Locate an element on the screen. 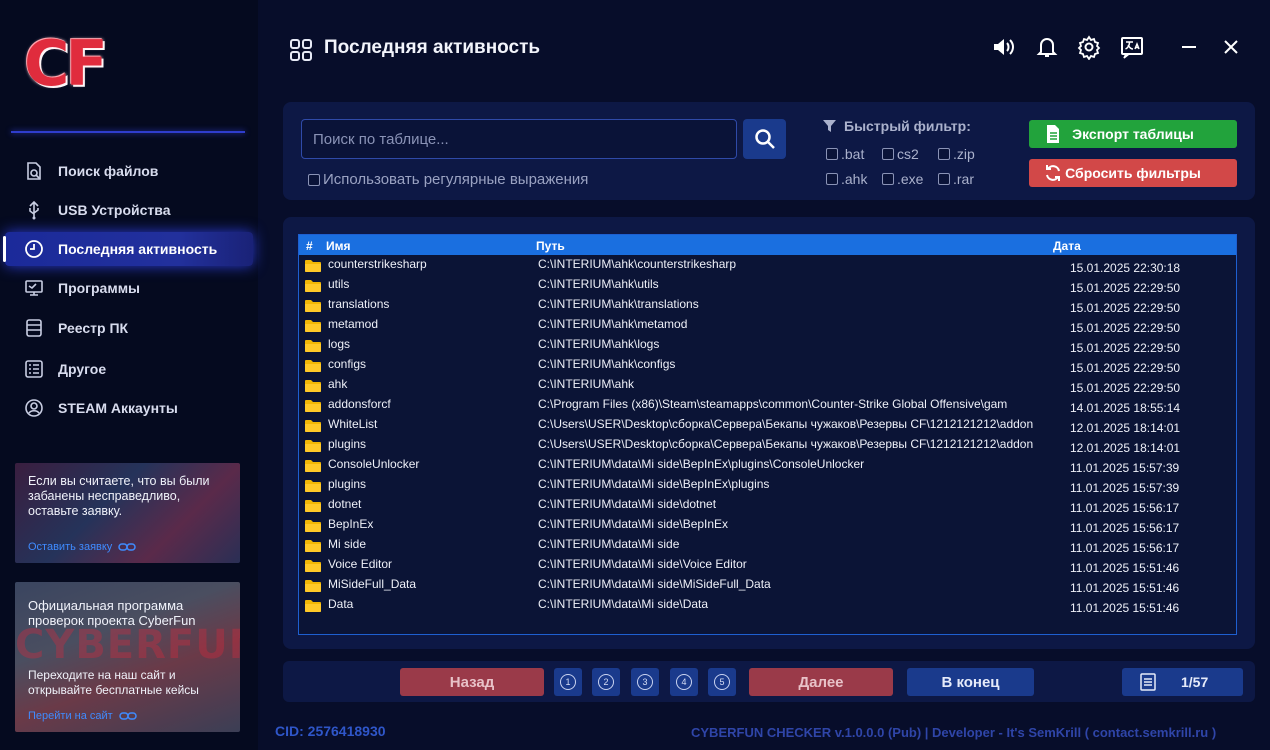 This screenshot has height=750, width=1270. filter-ahk: .ahk is located at coordinates (846, 179).